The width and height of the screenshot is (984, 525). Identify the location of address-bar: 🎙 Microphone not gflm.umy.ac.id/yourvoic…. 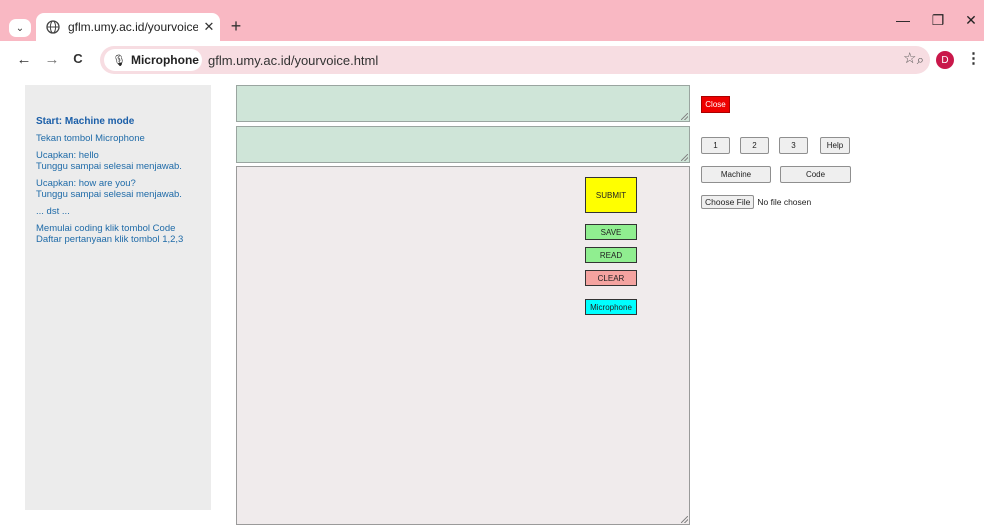
(515, 60).